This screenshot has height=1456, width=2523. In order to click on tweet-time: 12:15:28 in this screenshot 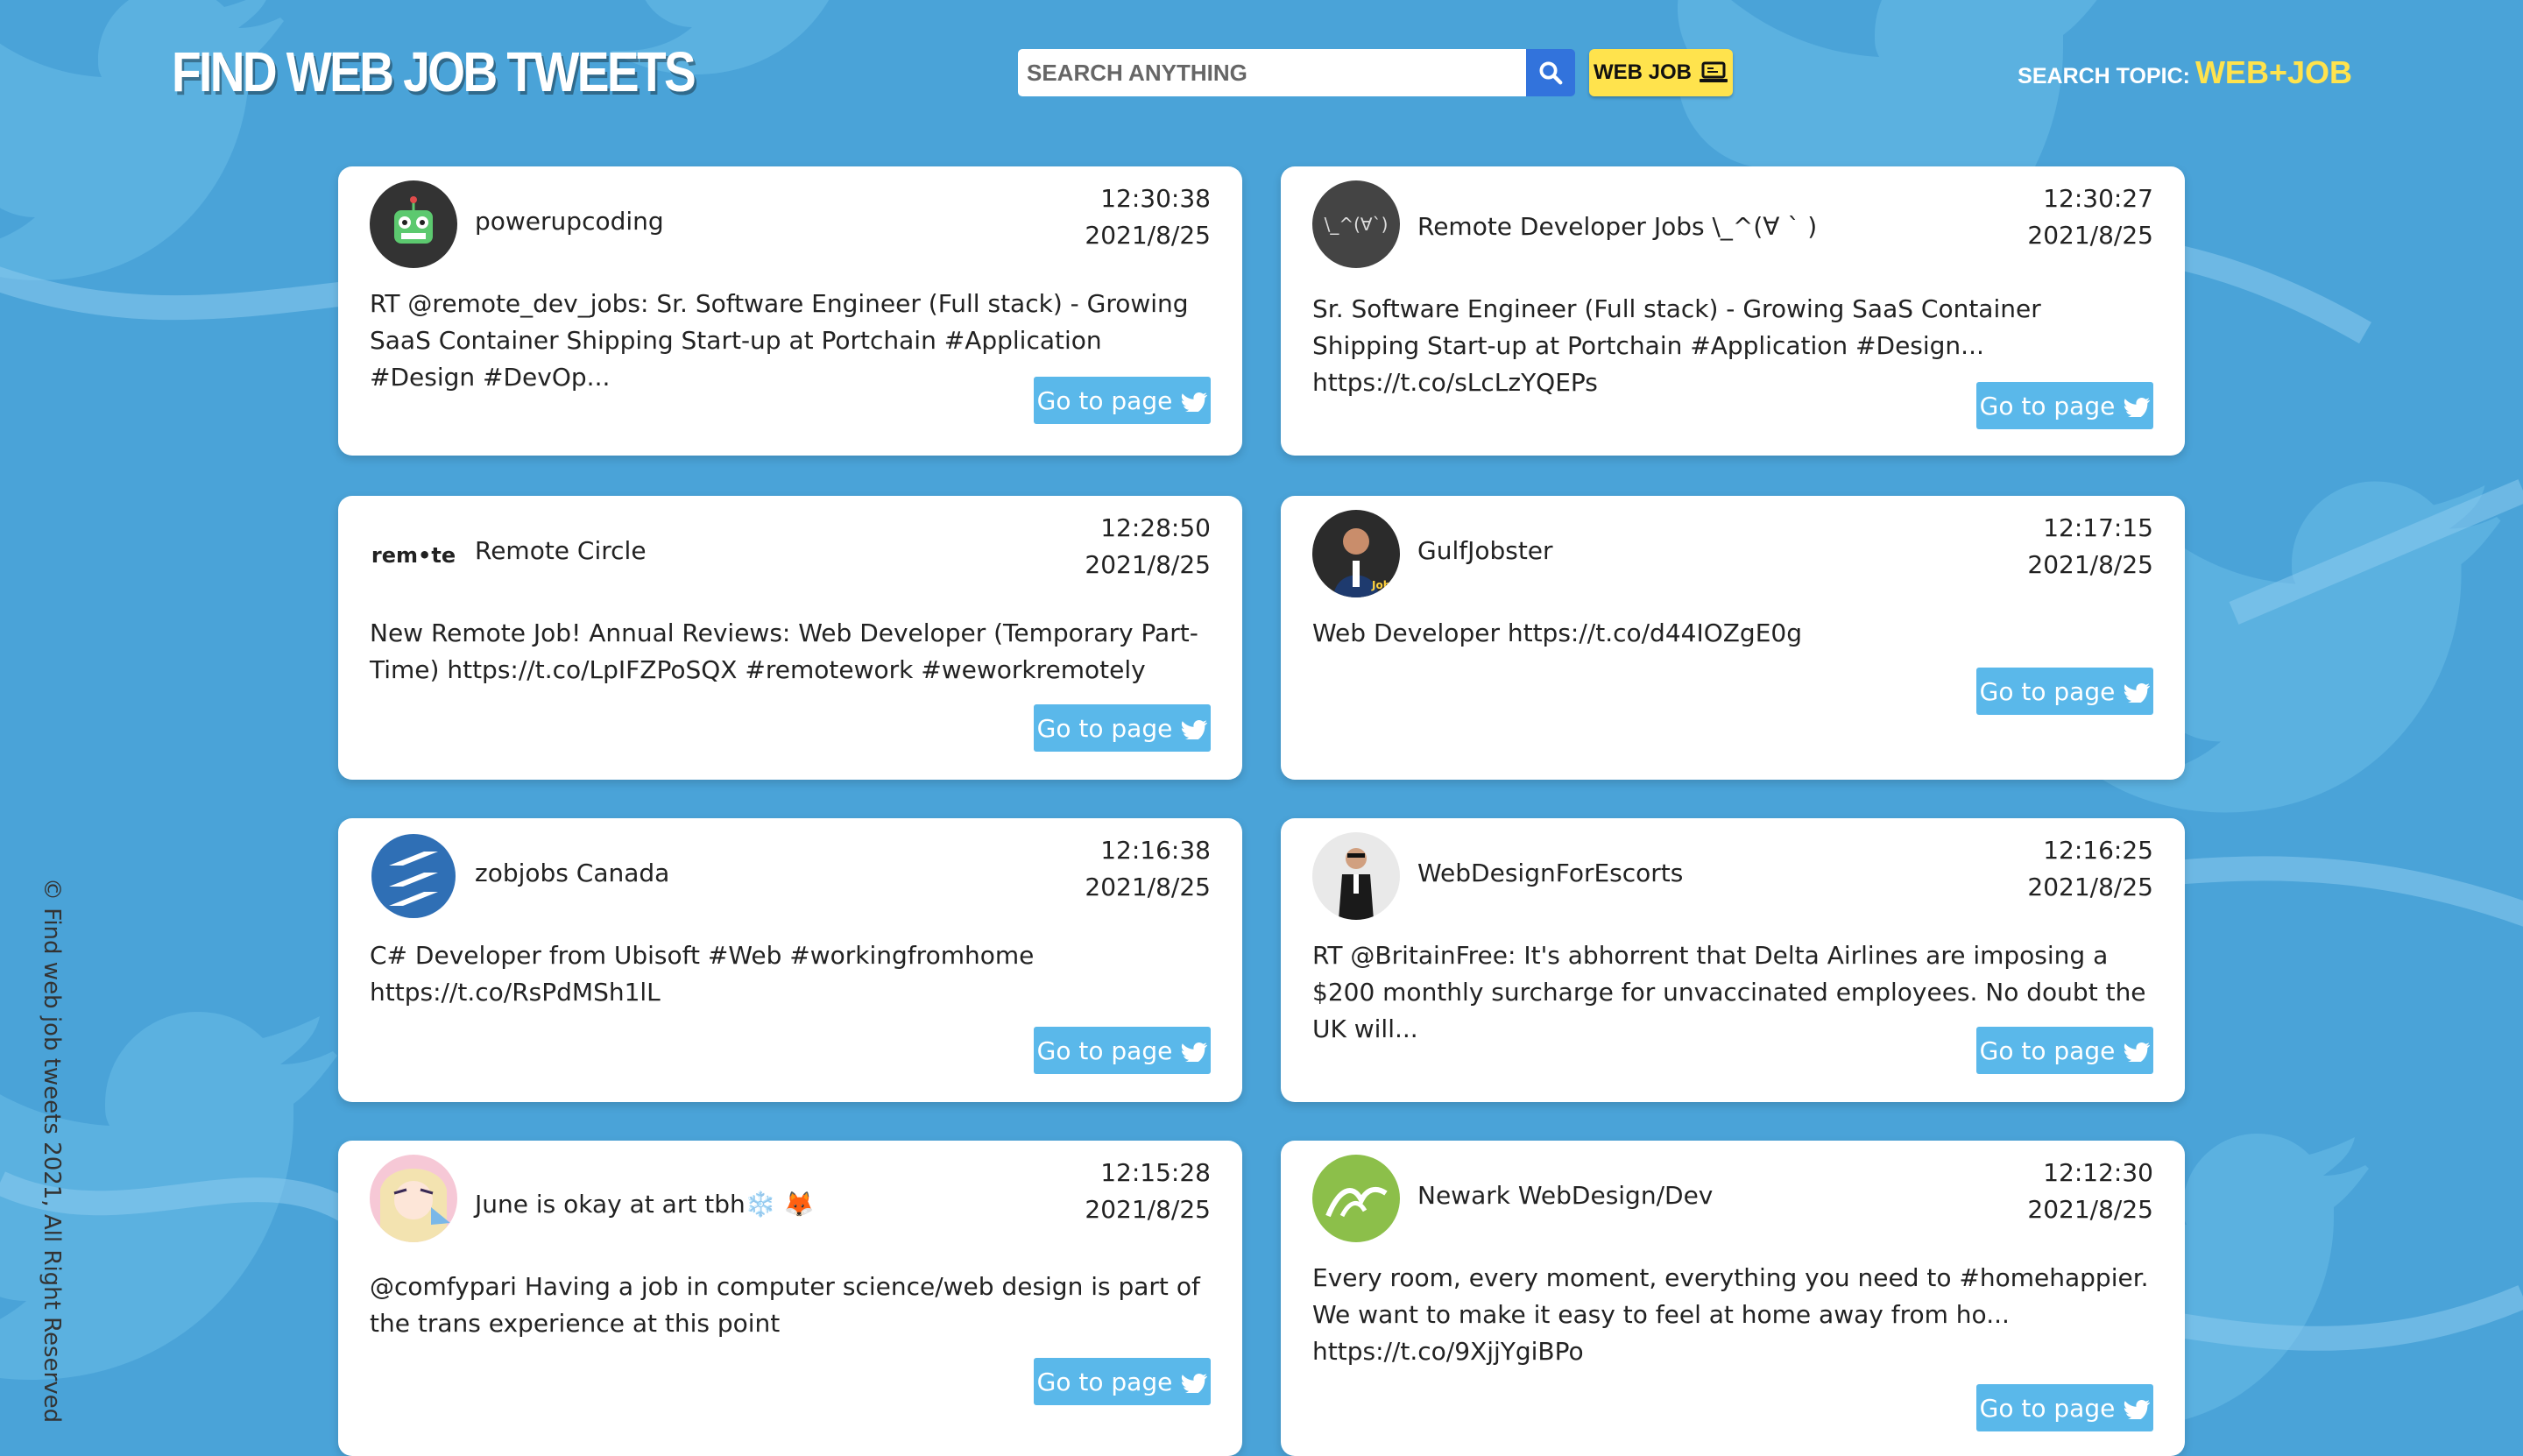, I will do `click(1155, 1172)`.